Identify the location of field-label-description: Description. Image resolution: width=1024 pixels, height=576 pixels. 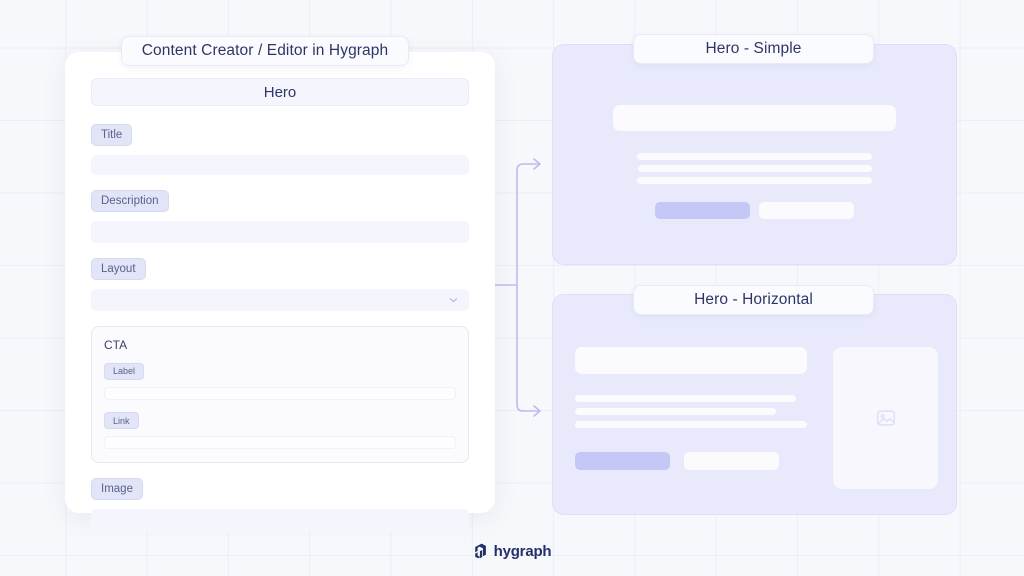
(130, 201).